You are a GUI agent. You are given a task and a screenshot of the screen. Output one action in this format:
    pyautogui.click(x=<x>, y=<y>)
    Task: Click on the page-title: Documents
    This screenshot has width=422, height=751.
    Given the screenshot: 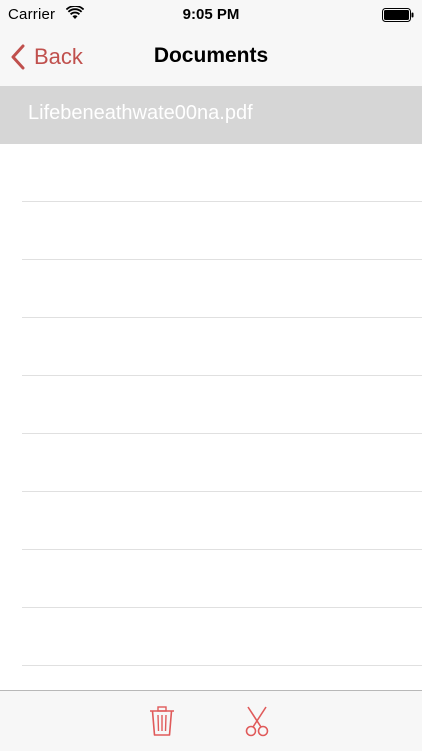 What is the action you would take?
    pyautogui.click(x=211, y=55)
    